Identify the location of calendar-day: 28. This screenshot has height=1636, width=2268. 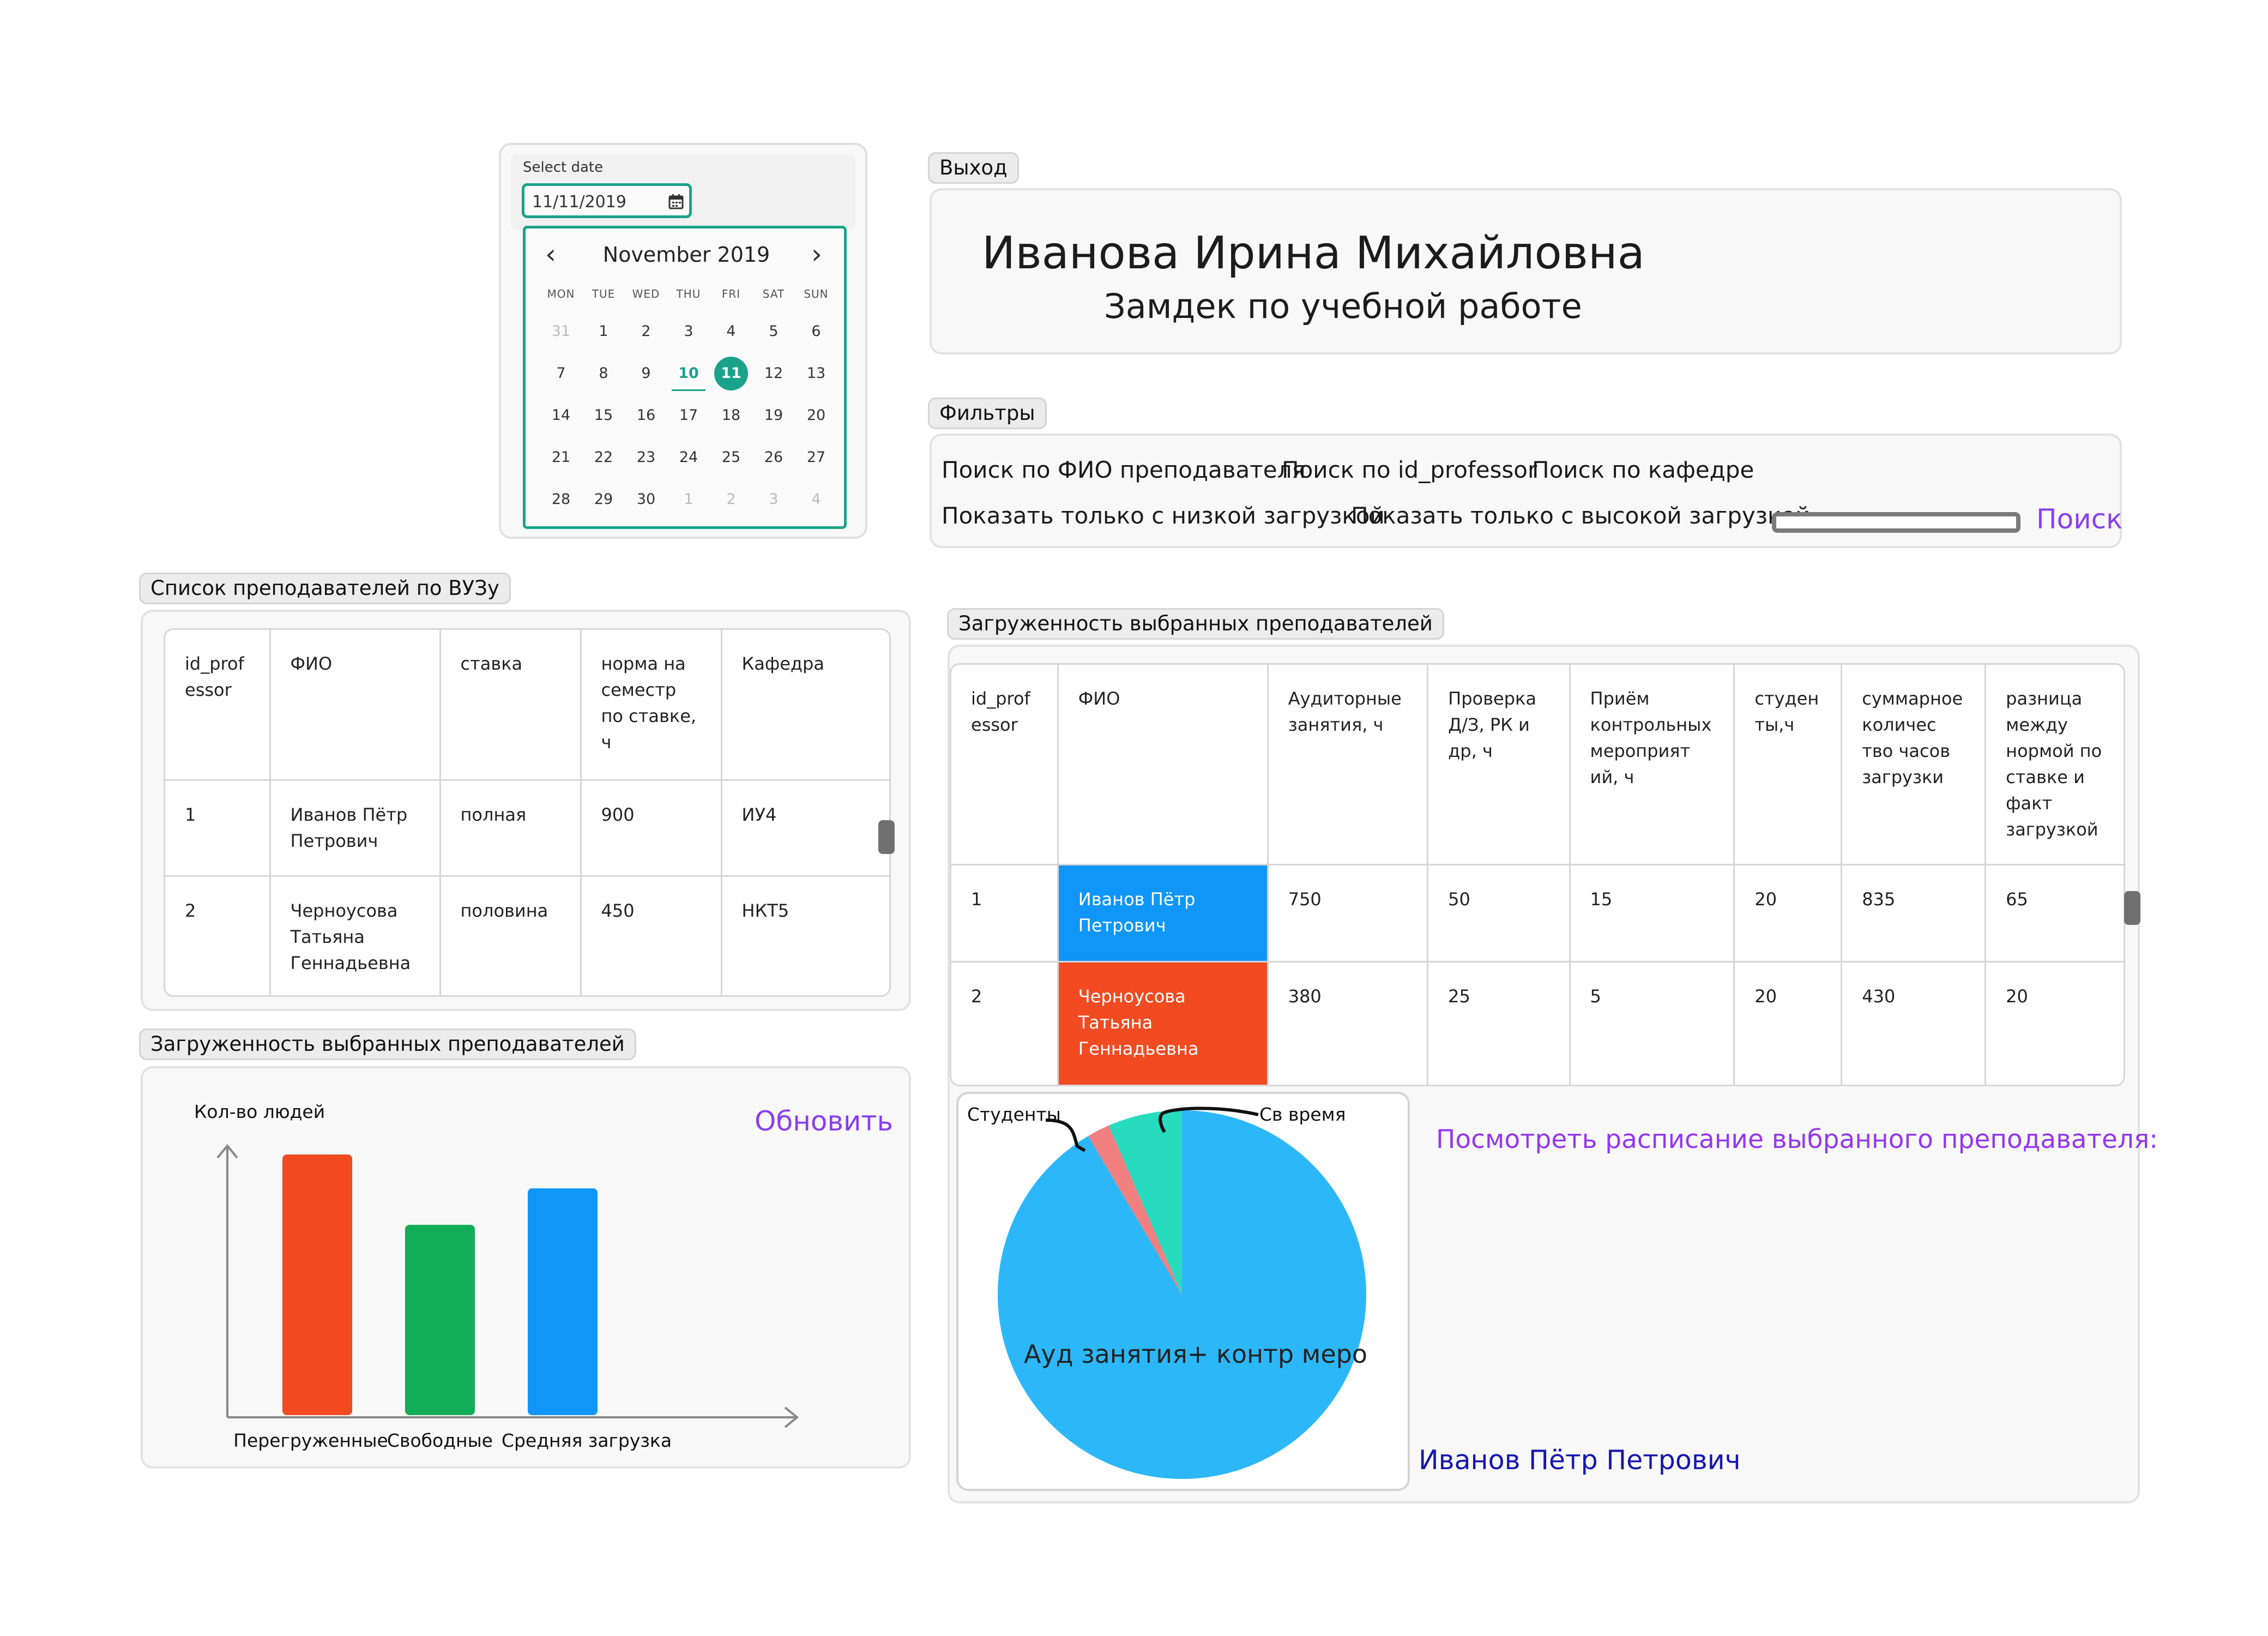
(561, 499).